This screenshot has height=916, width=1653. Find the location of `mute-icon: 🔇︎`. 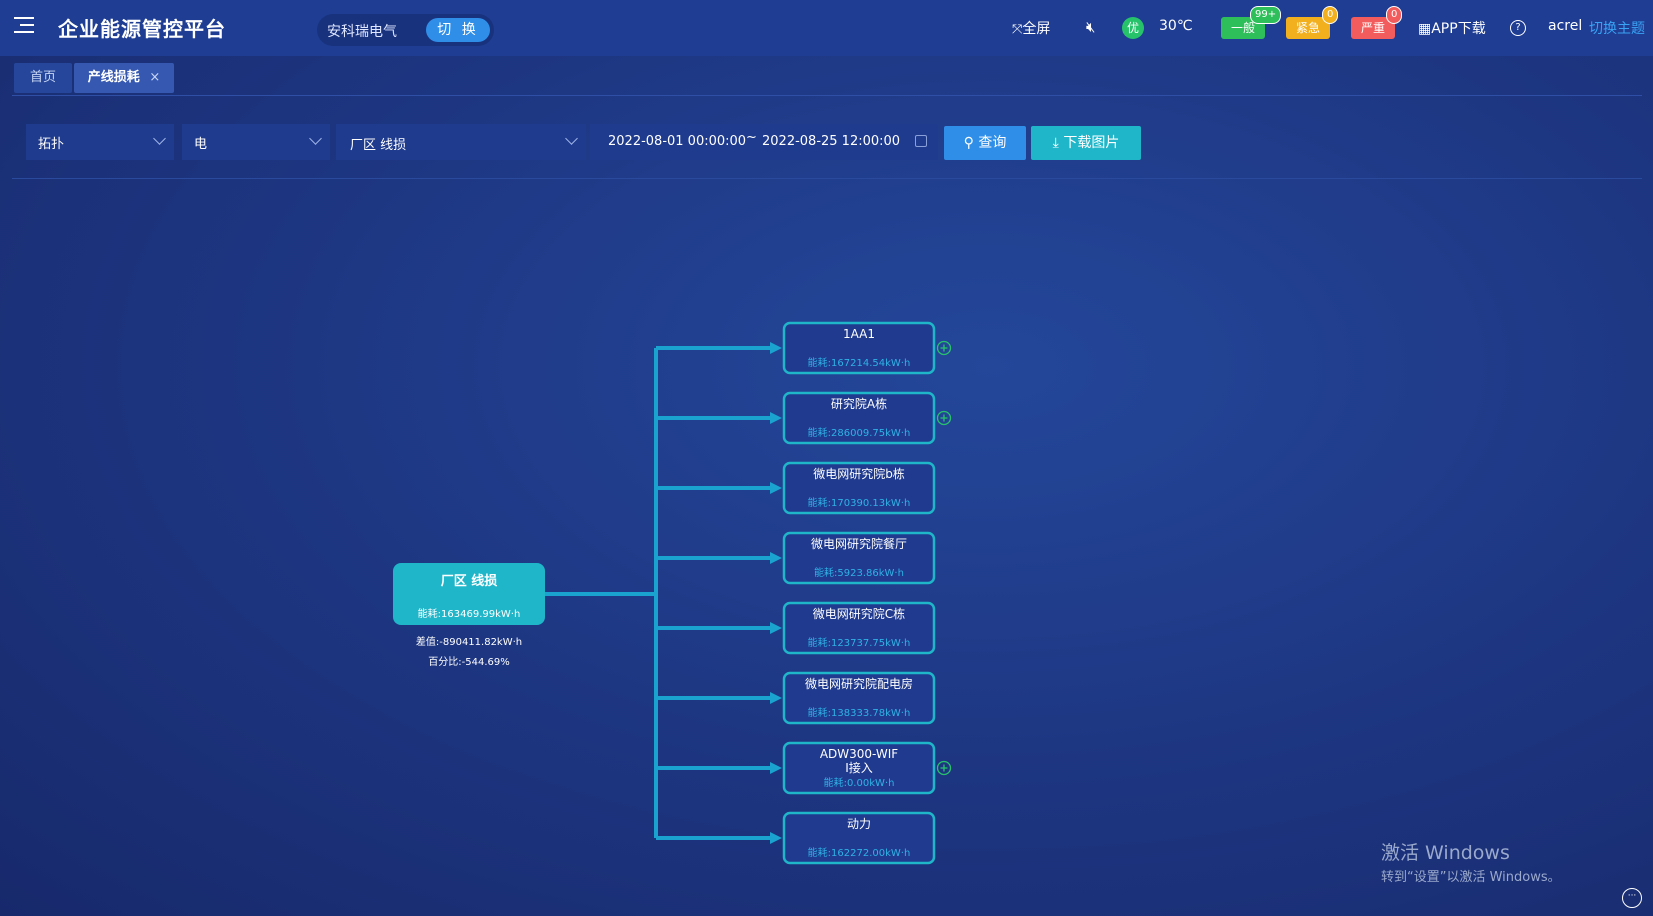

mute-icon: 🔇︎ is located at coordinates (1090, 27).